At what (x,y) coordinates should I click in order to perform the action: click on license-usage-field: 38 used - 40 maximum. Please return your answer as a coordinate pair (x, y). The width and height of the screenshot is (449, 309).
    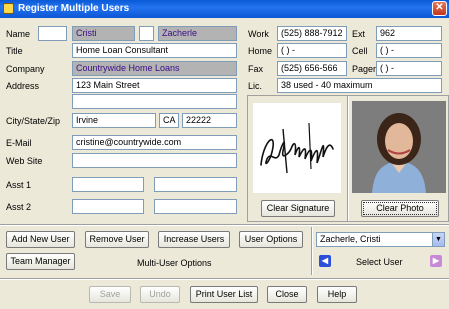
    Looking at the image, I should click on (359, 85).